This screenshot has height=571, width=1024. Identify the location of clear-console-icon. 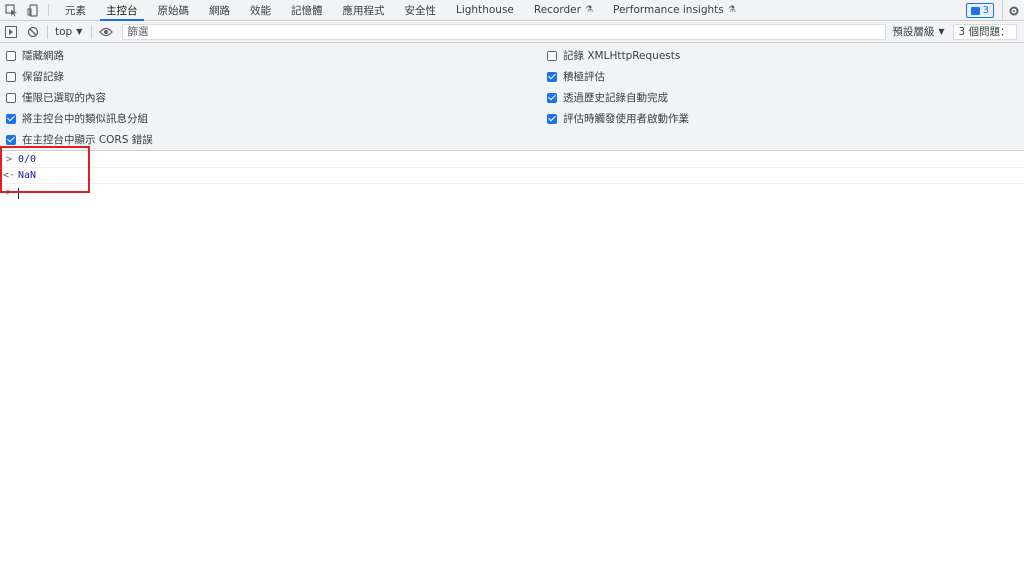
(33, 32).